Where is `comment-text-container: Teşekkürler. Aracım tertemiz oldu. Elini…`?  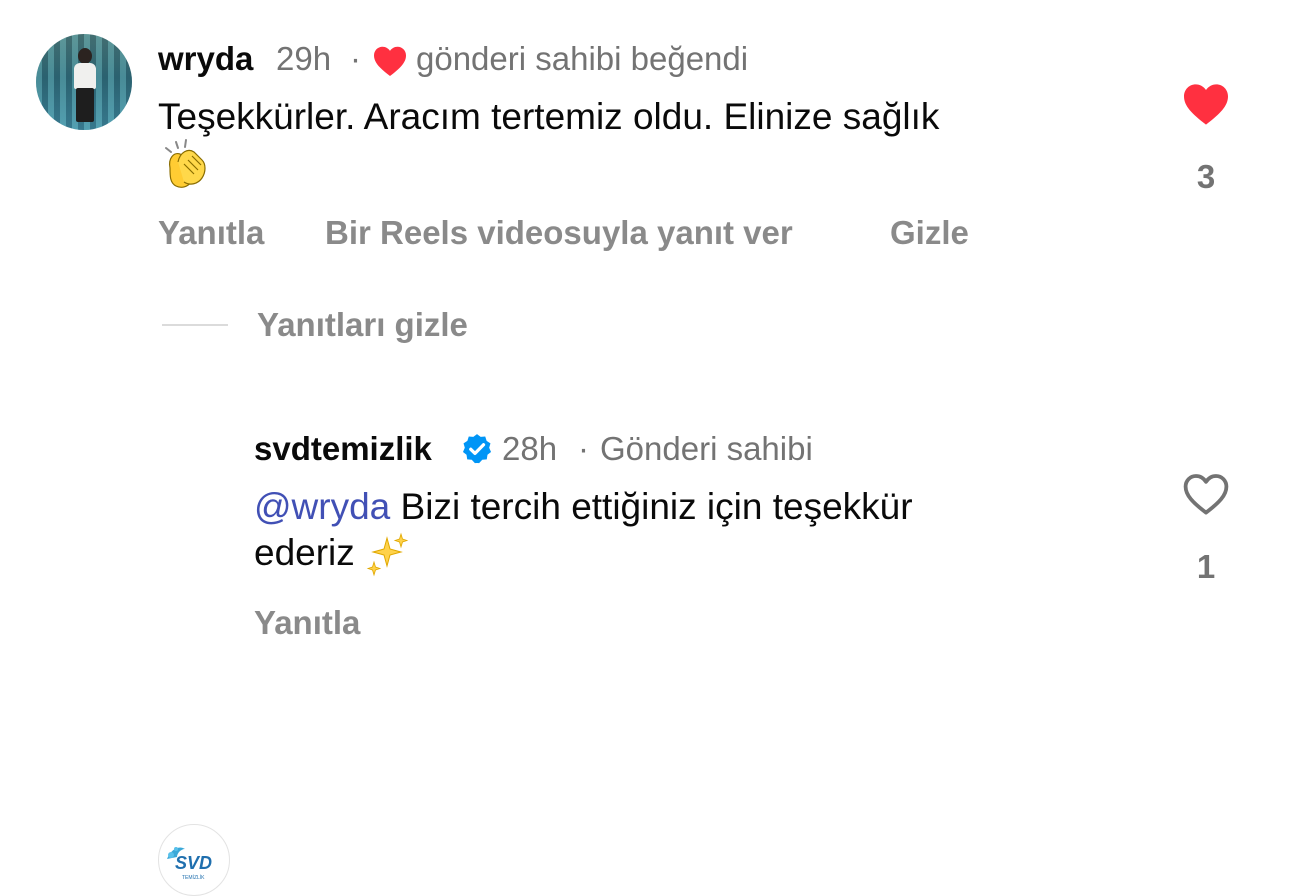
comment-text-container: Teşekkürler. Aracım tertemiz oldu. Elini… is located at coordinates (638, 117).